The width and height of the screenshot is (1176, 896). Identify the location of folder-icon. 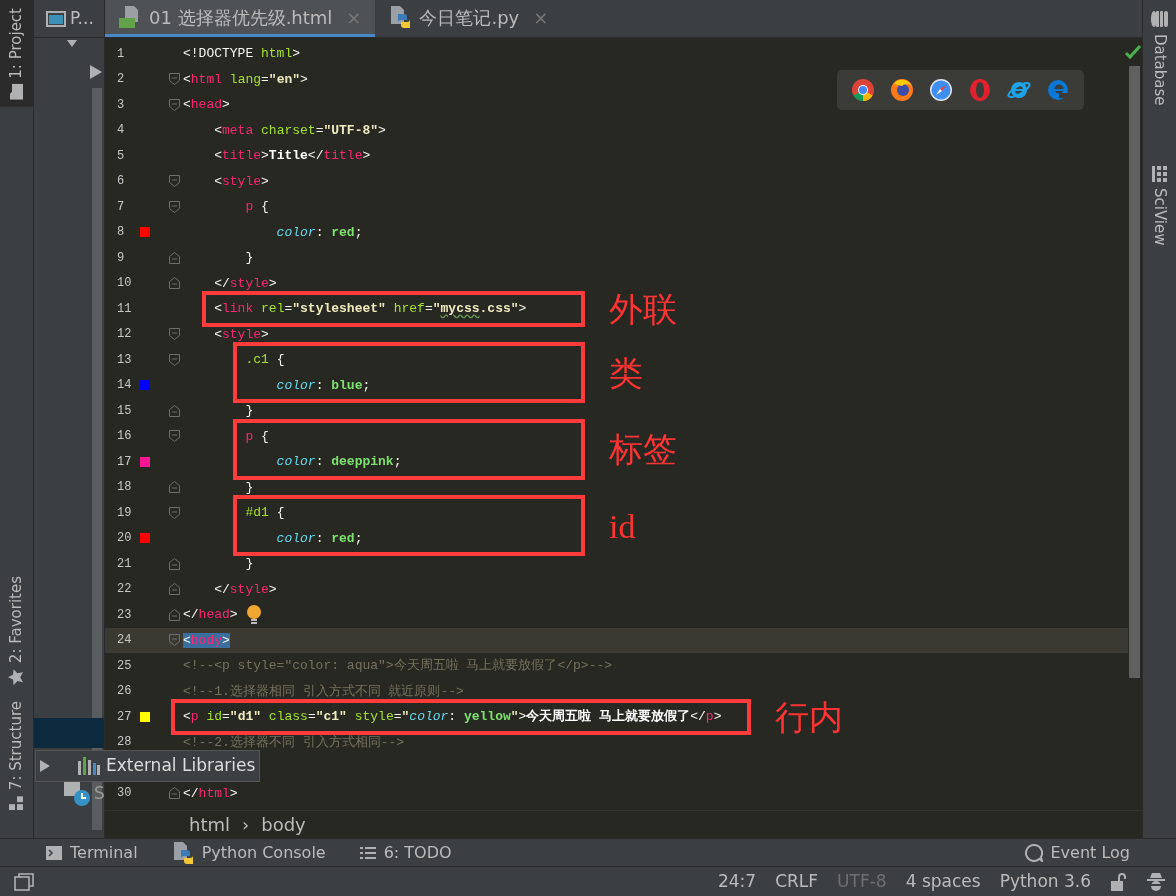
(16, 91).